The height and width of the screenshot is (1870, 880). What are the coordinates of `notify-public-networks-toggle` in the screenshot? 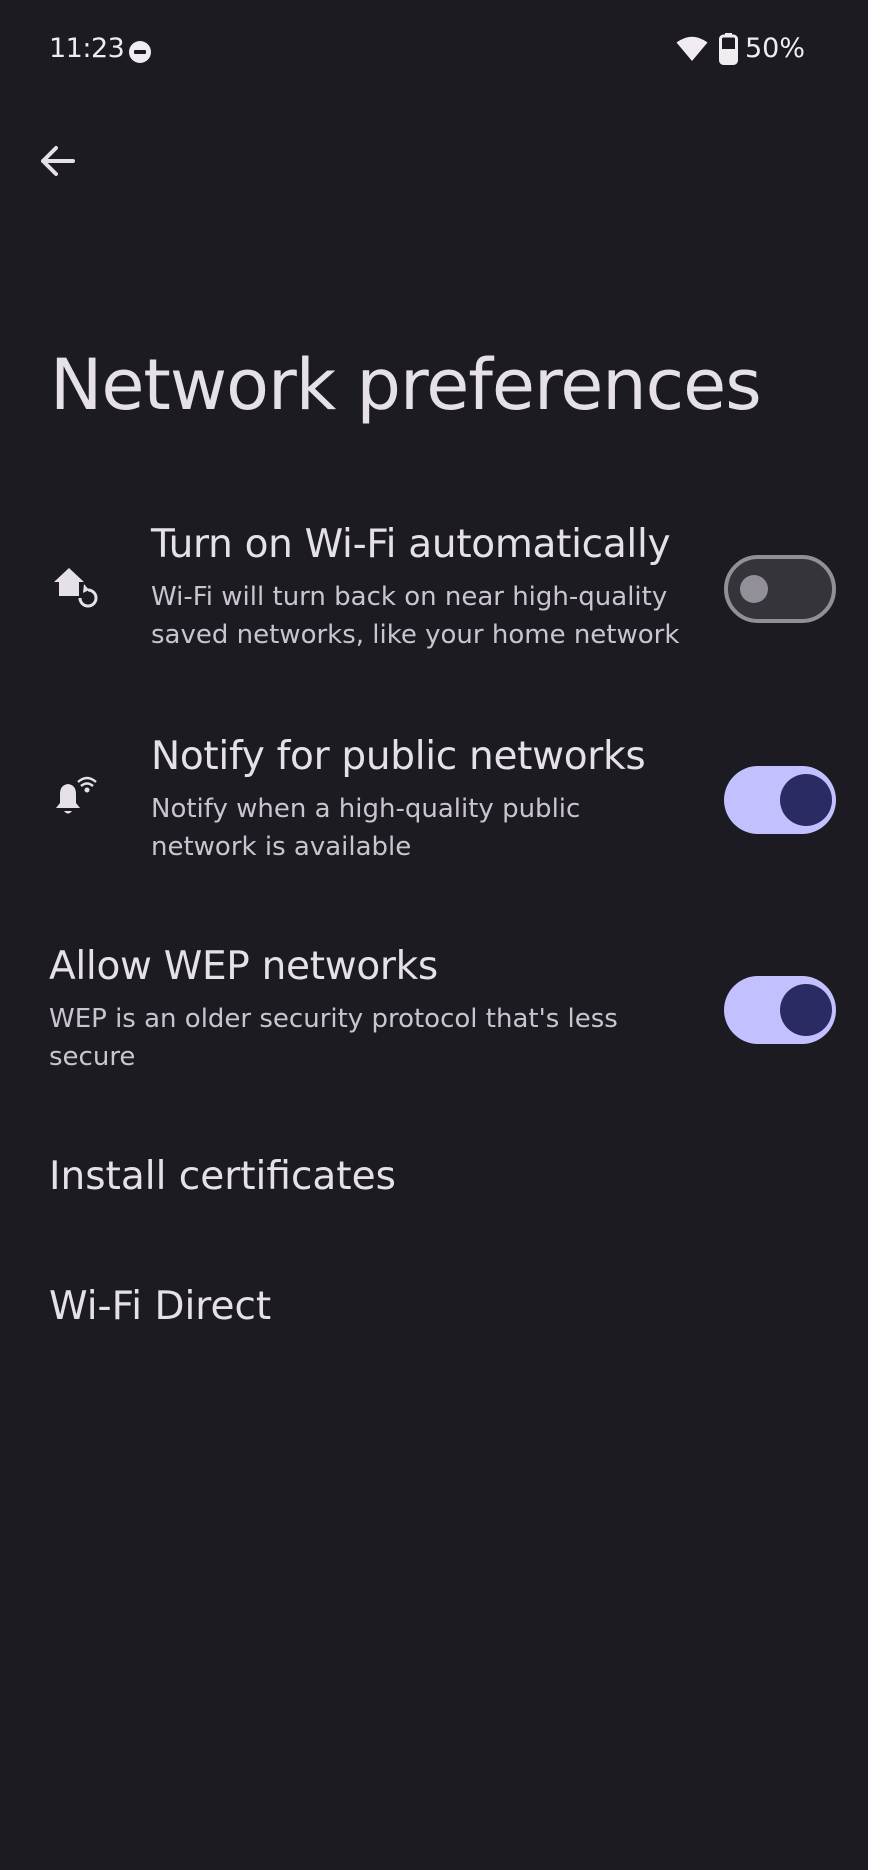 It's located at (780, 800).